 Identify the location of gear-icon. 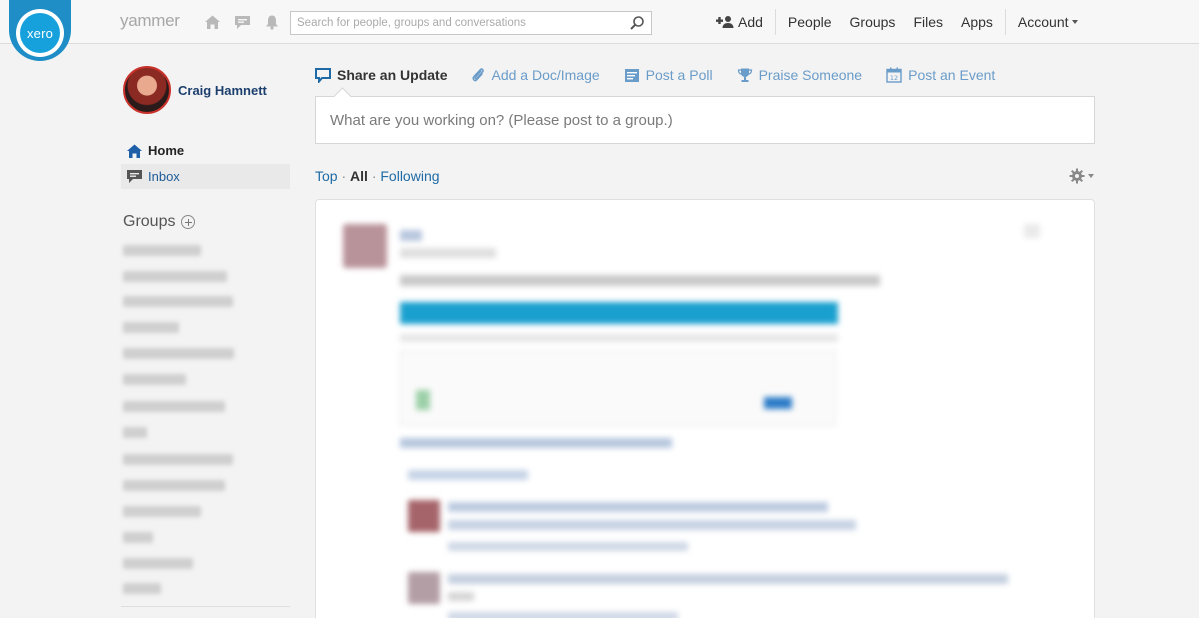
(1077, 176).